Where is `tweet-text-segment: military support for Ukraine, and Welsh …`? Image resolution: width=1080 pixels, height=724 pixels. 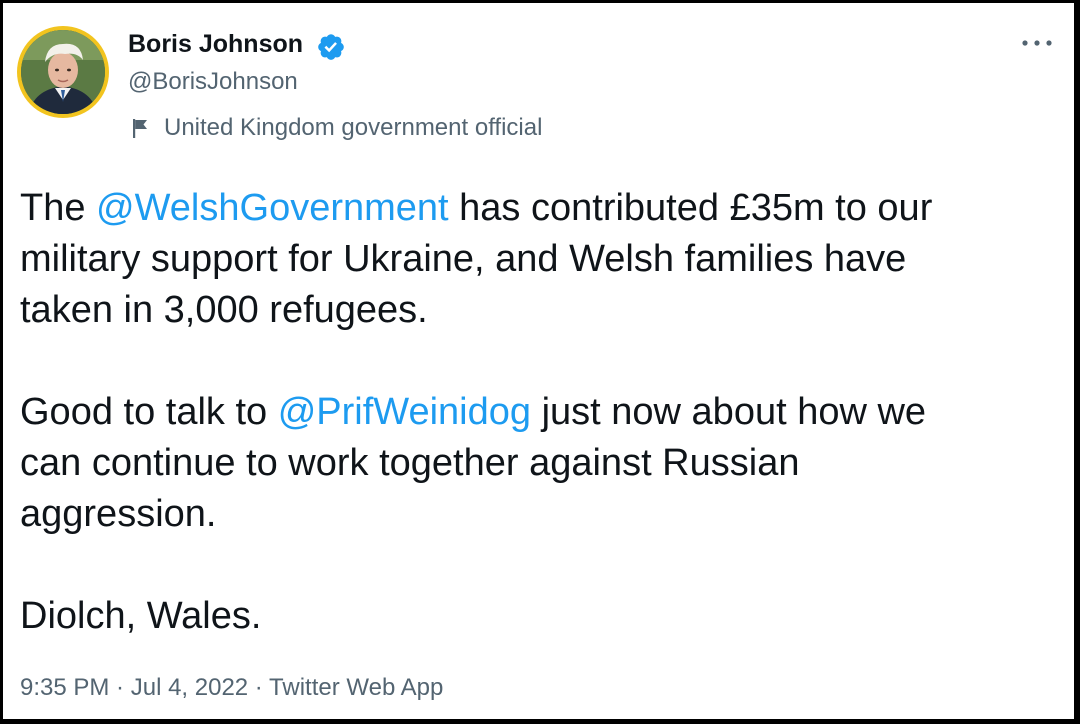 tweet-text-segment: military support for Ukraine, and Welsh … is located at coordinates (463, 259).